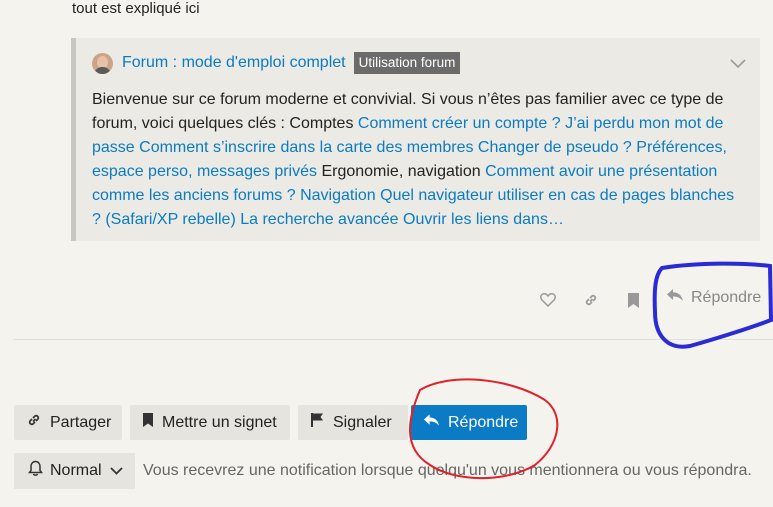  Describe the element at coordinates (234, 63) in the screenshot. I see `quote-title-link: Forum : mode d'emploi complet` at that location.